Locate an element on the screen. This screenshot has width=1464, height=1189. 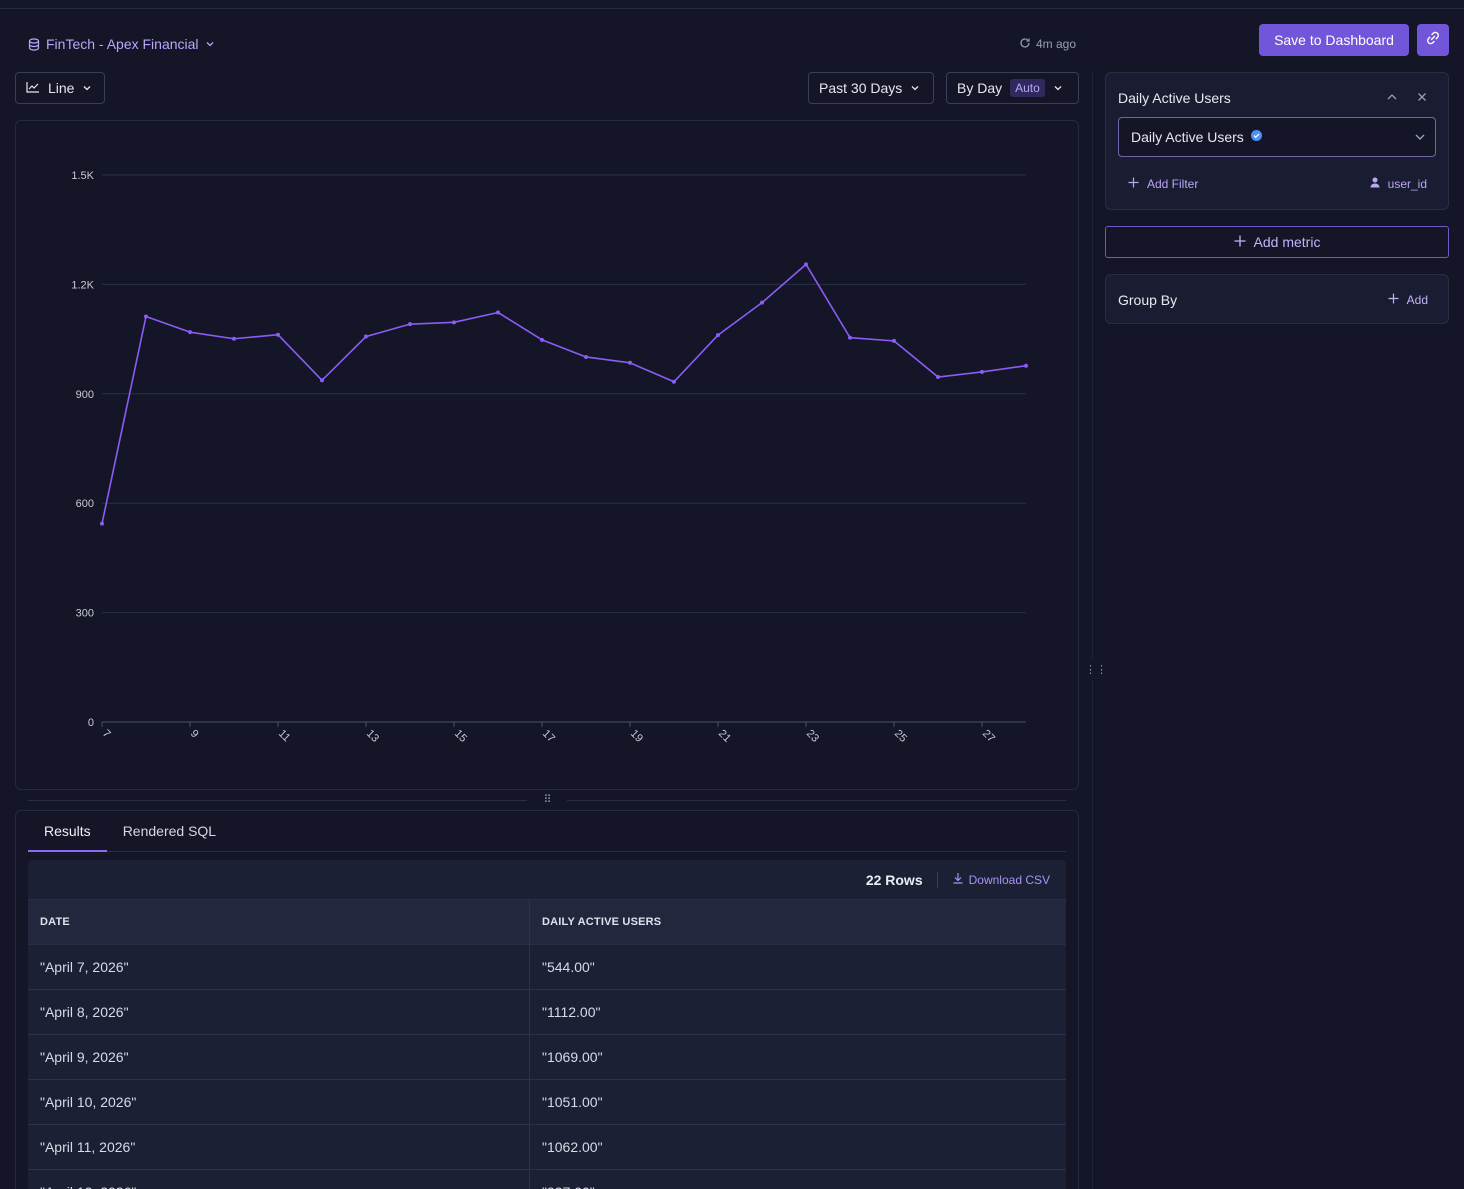
table-cell: "April 11, 2026" is located at coordinates (279, 1147).